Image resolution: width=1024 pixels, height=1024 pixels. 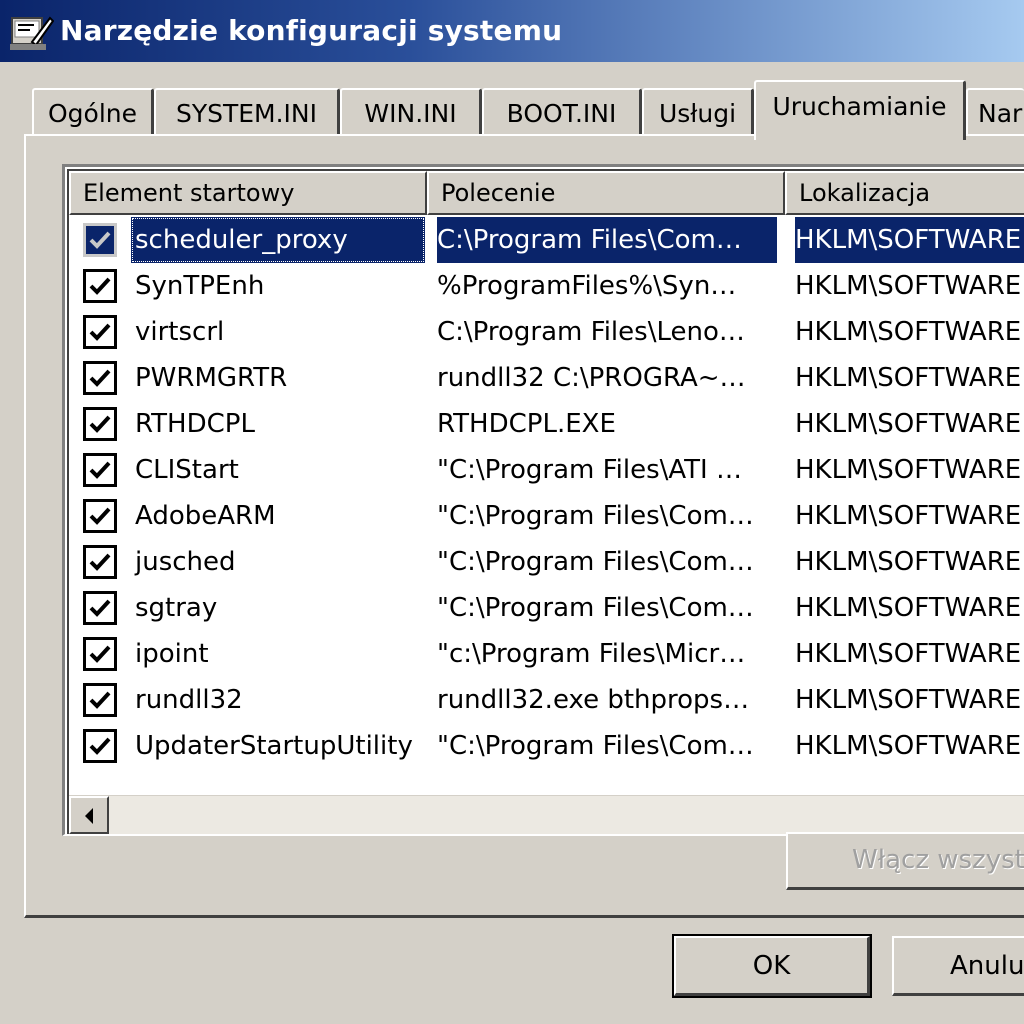 I want to click on startup-item-name: ipoint, so click(x=172, y=654).